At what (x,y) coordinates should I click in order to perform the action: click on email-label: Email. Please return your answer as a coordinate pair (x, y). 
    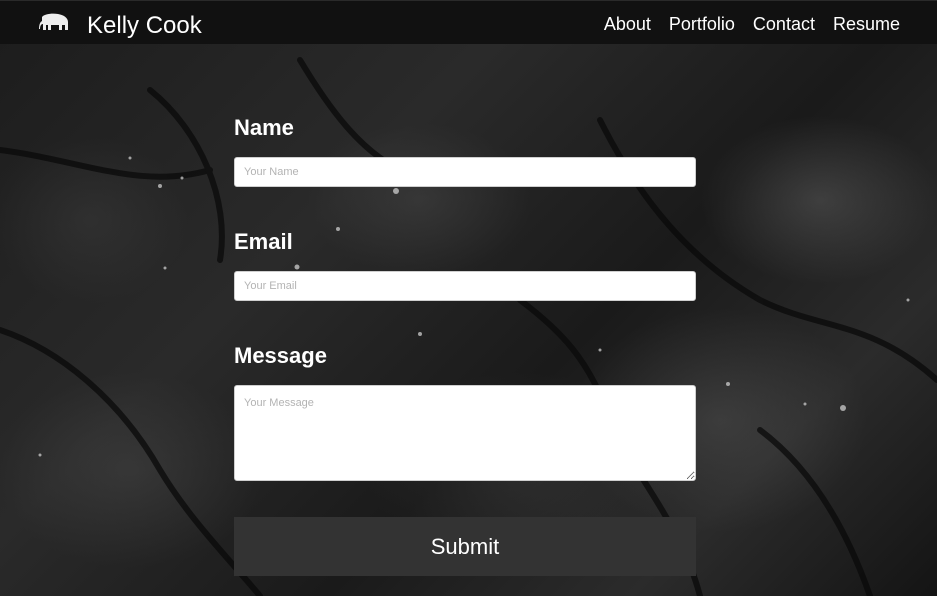
    Looking at the image, I should click on (263, 241).